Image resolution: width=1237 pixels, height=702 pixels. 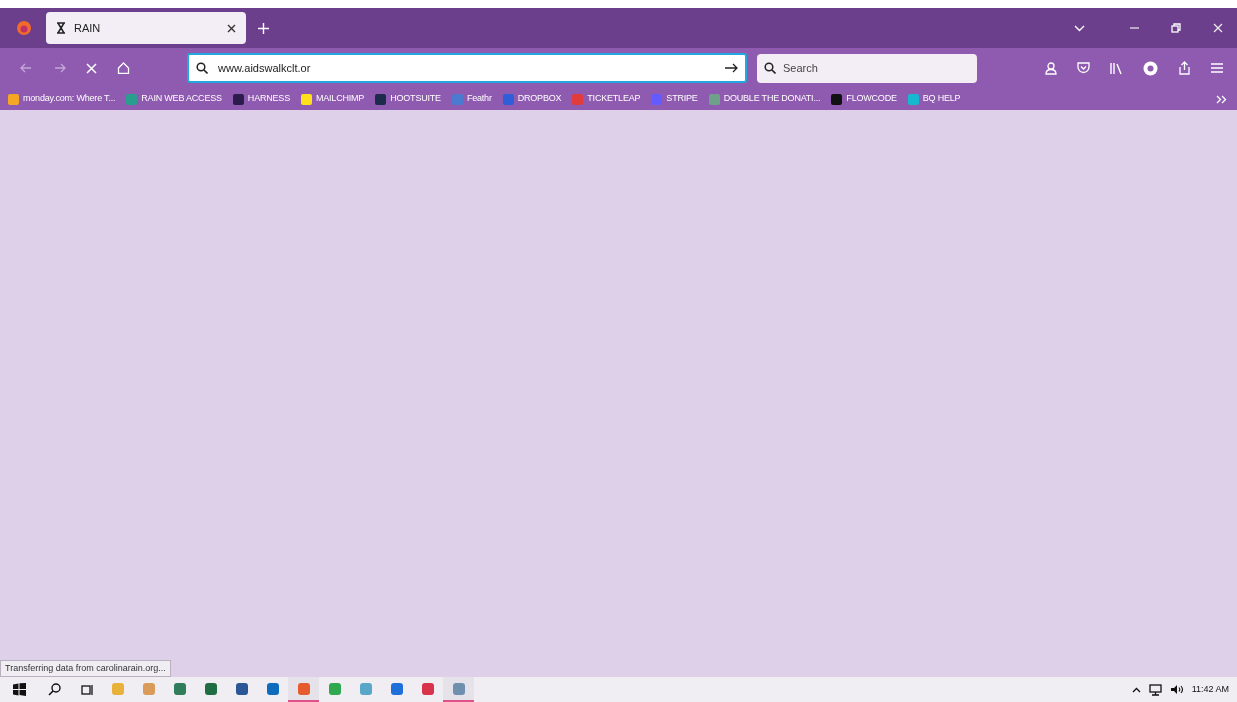 I want to click on bookmark-link: HOOTSUITE, so click(x=415, y=99).